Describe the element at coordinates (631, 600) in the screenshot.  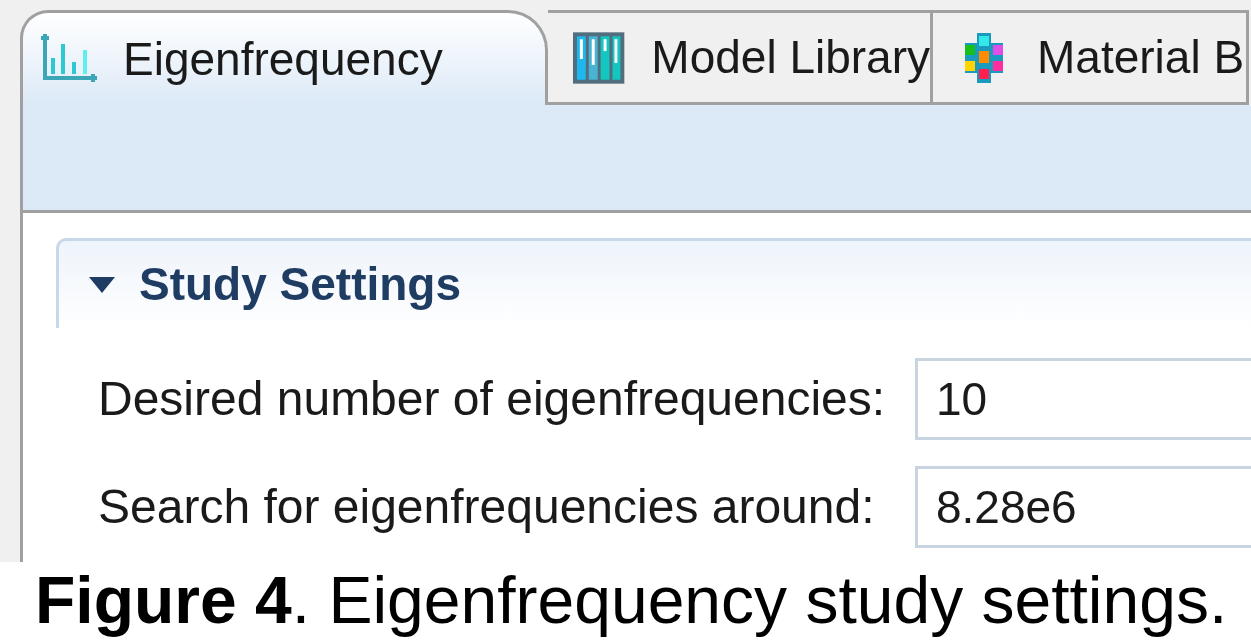
I see `figure-caption: Figure 4. Eigenfrequency study settings.` at that location.